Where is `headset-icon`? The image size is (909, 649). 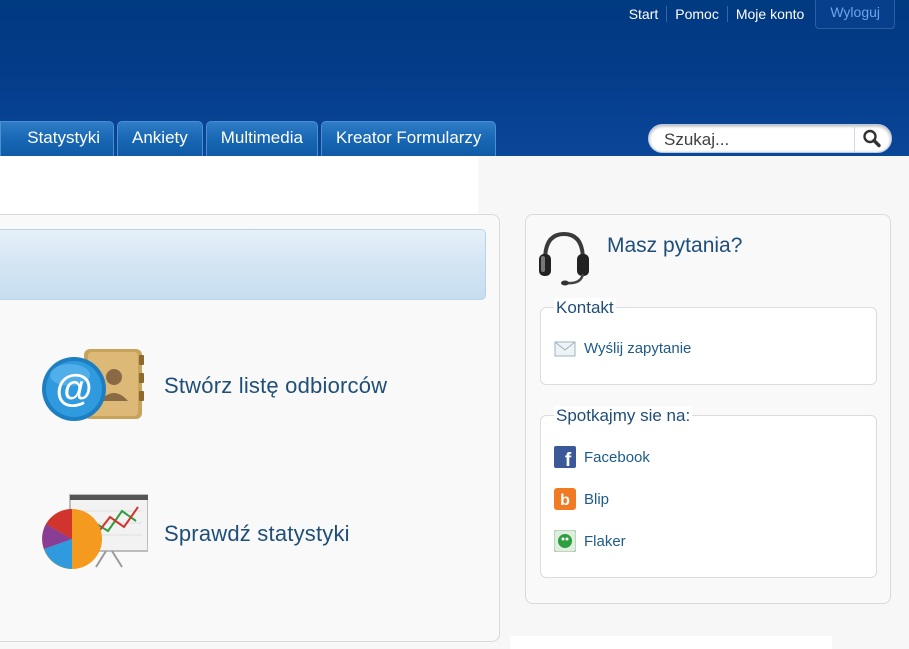
headset-icon is located at coordinates (564, 258).